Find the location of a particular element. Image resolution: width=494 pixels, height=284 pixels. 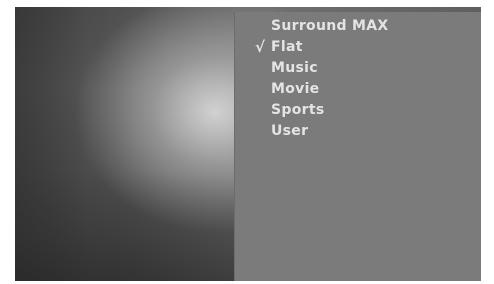

menu-item-label: Sports is located at coordinates (298, 110).